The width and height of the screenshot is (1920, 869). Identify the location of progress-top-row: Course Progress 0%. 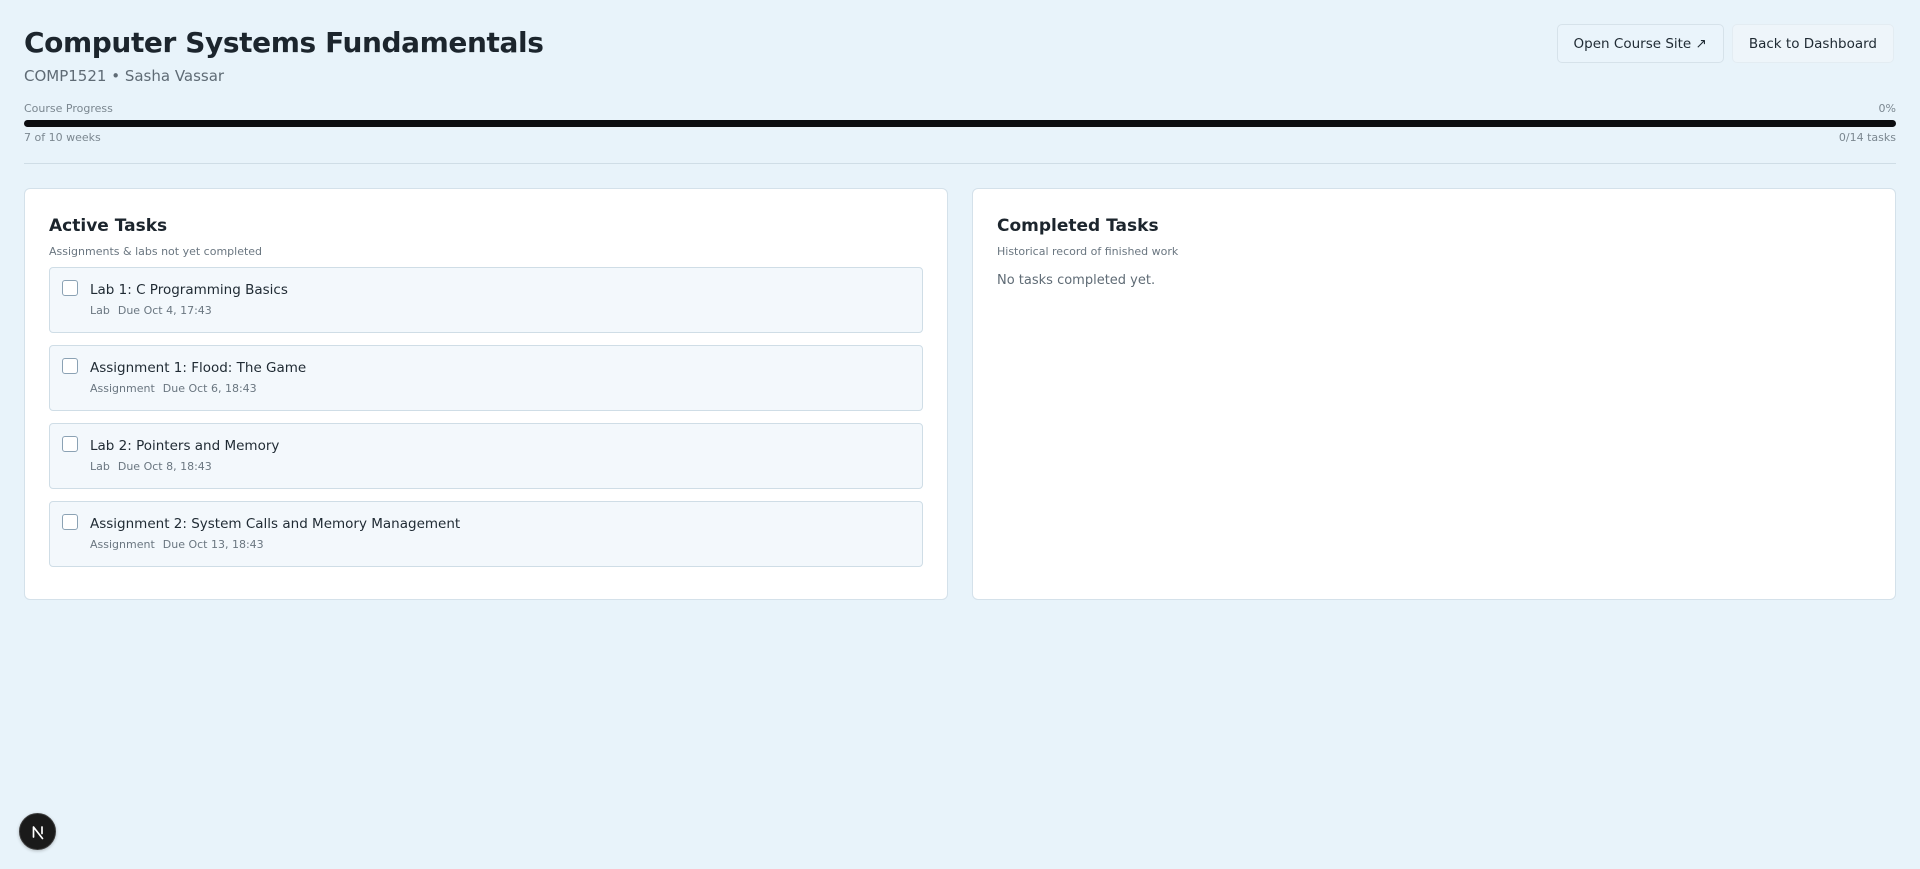
(960, 109).